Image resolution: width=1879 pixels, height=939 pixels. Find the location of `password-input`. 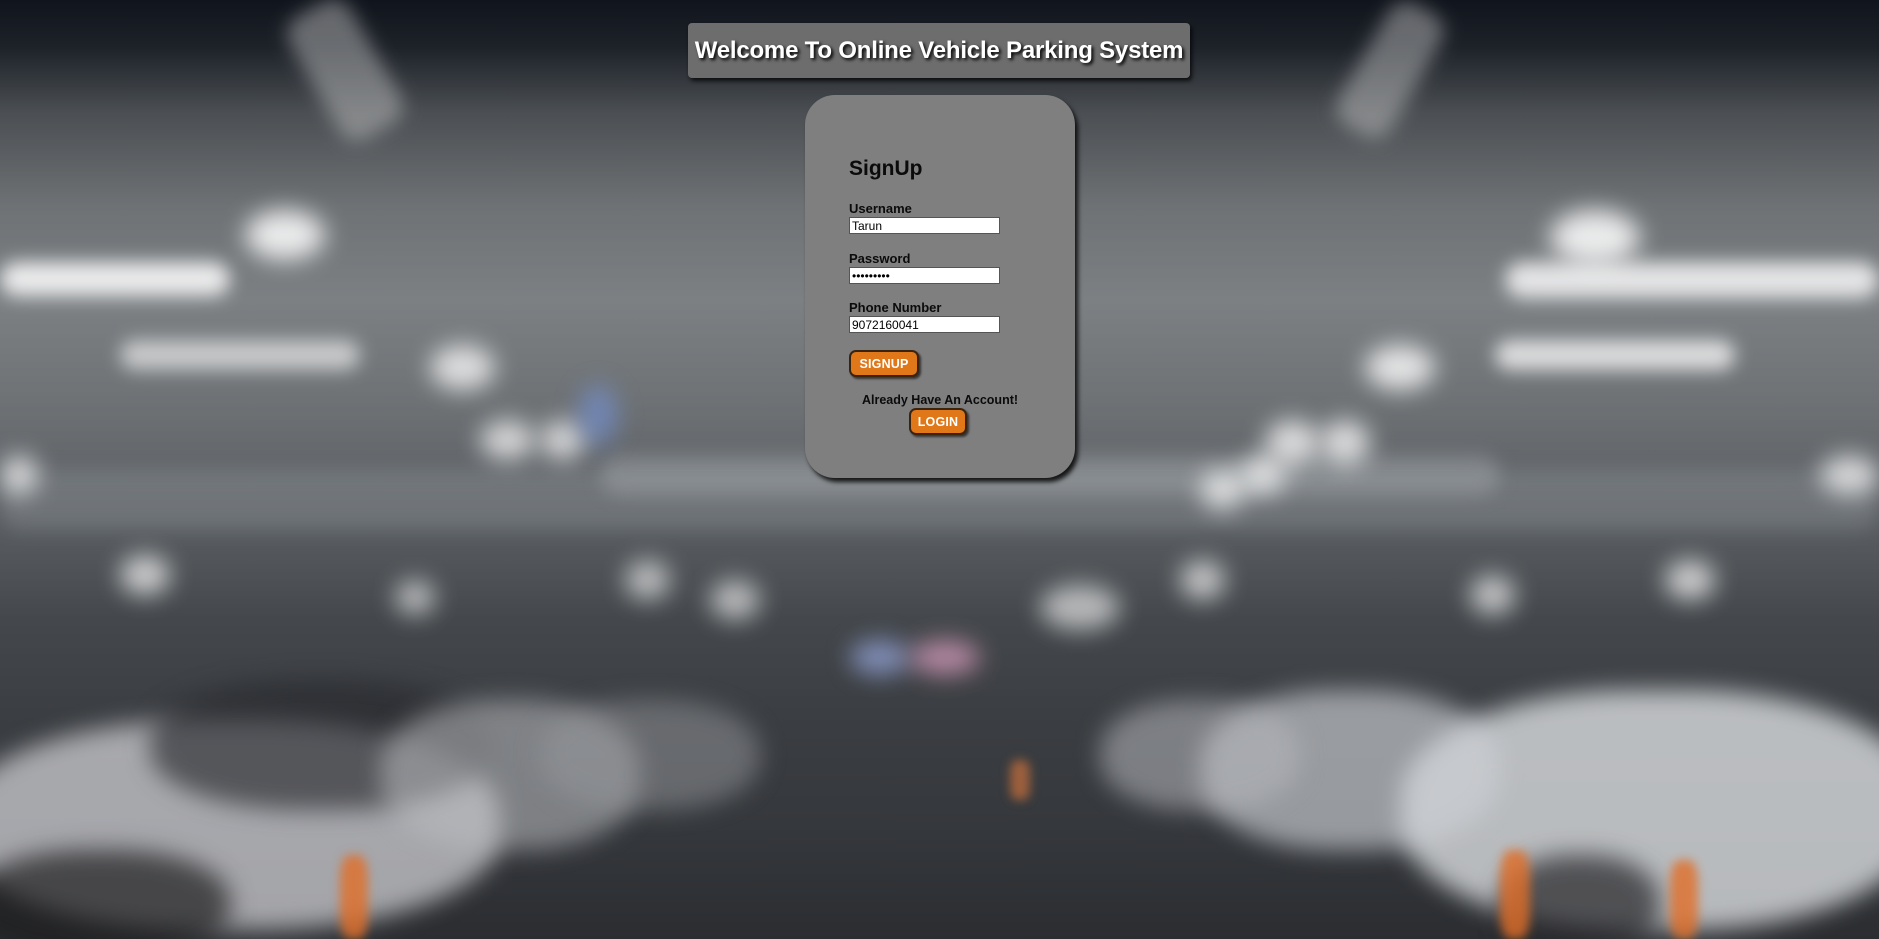

password-input is located at coordinates (924, 275).